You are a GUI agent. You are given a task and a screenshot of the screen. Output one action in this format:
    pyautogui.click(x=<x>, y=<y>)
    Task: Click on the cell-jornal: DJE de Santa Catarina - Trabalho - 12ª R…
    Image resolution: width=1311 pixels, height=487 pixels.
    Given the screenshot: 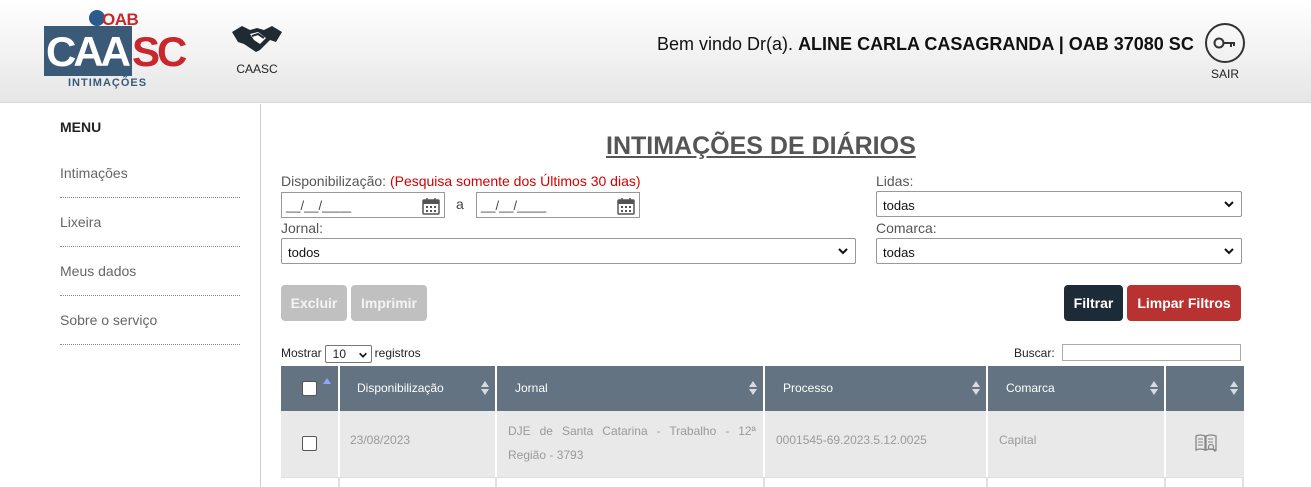 What is the action you would take?
    pyautogui.click(x=631, y=444)
    